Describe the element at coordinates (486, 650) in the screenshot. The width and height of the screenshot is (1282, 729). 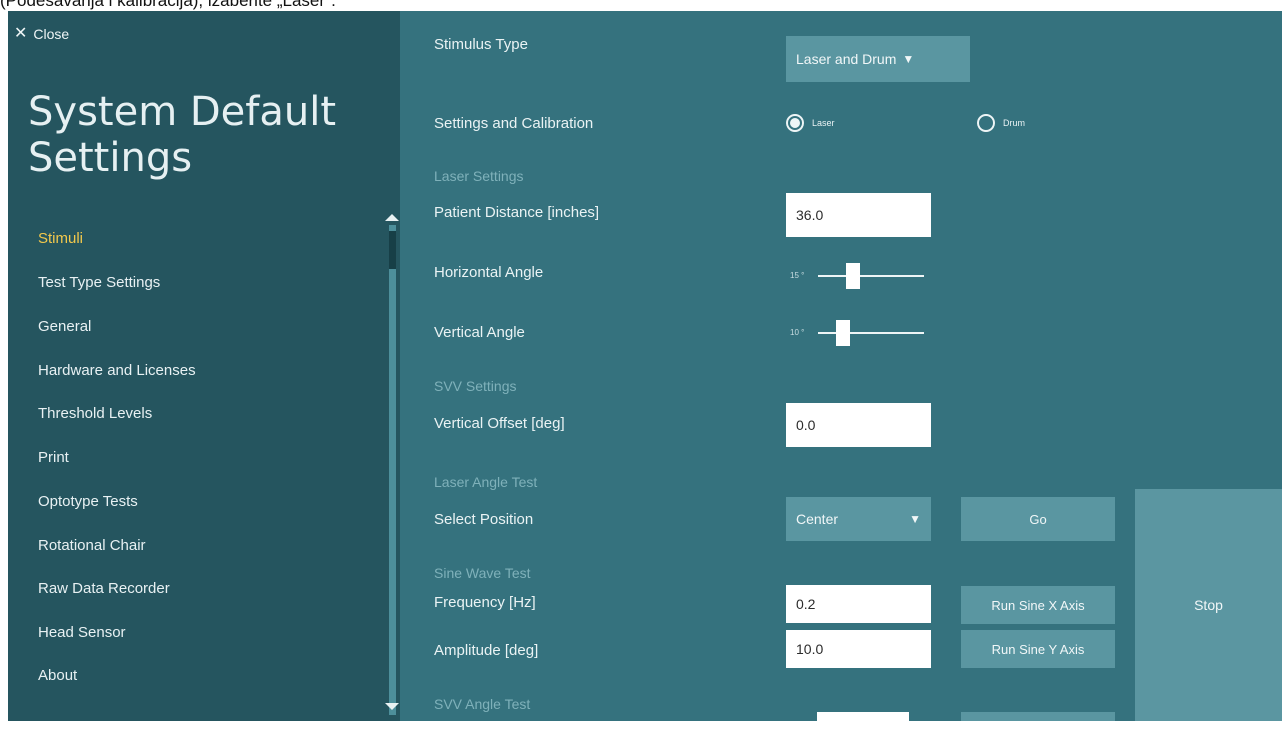
I see `amplitude-label: Amplitude [deg]` at that location.